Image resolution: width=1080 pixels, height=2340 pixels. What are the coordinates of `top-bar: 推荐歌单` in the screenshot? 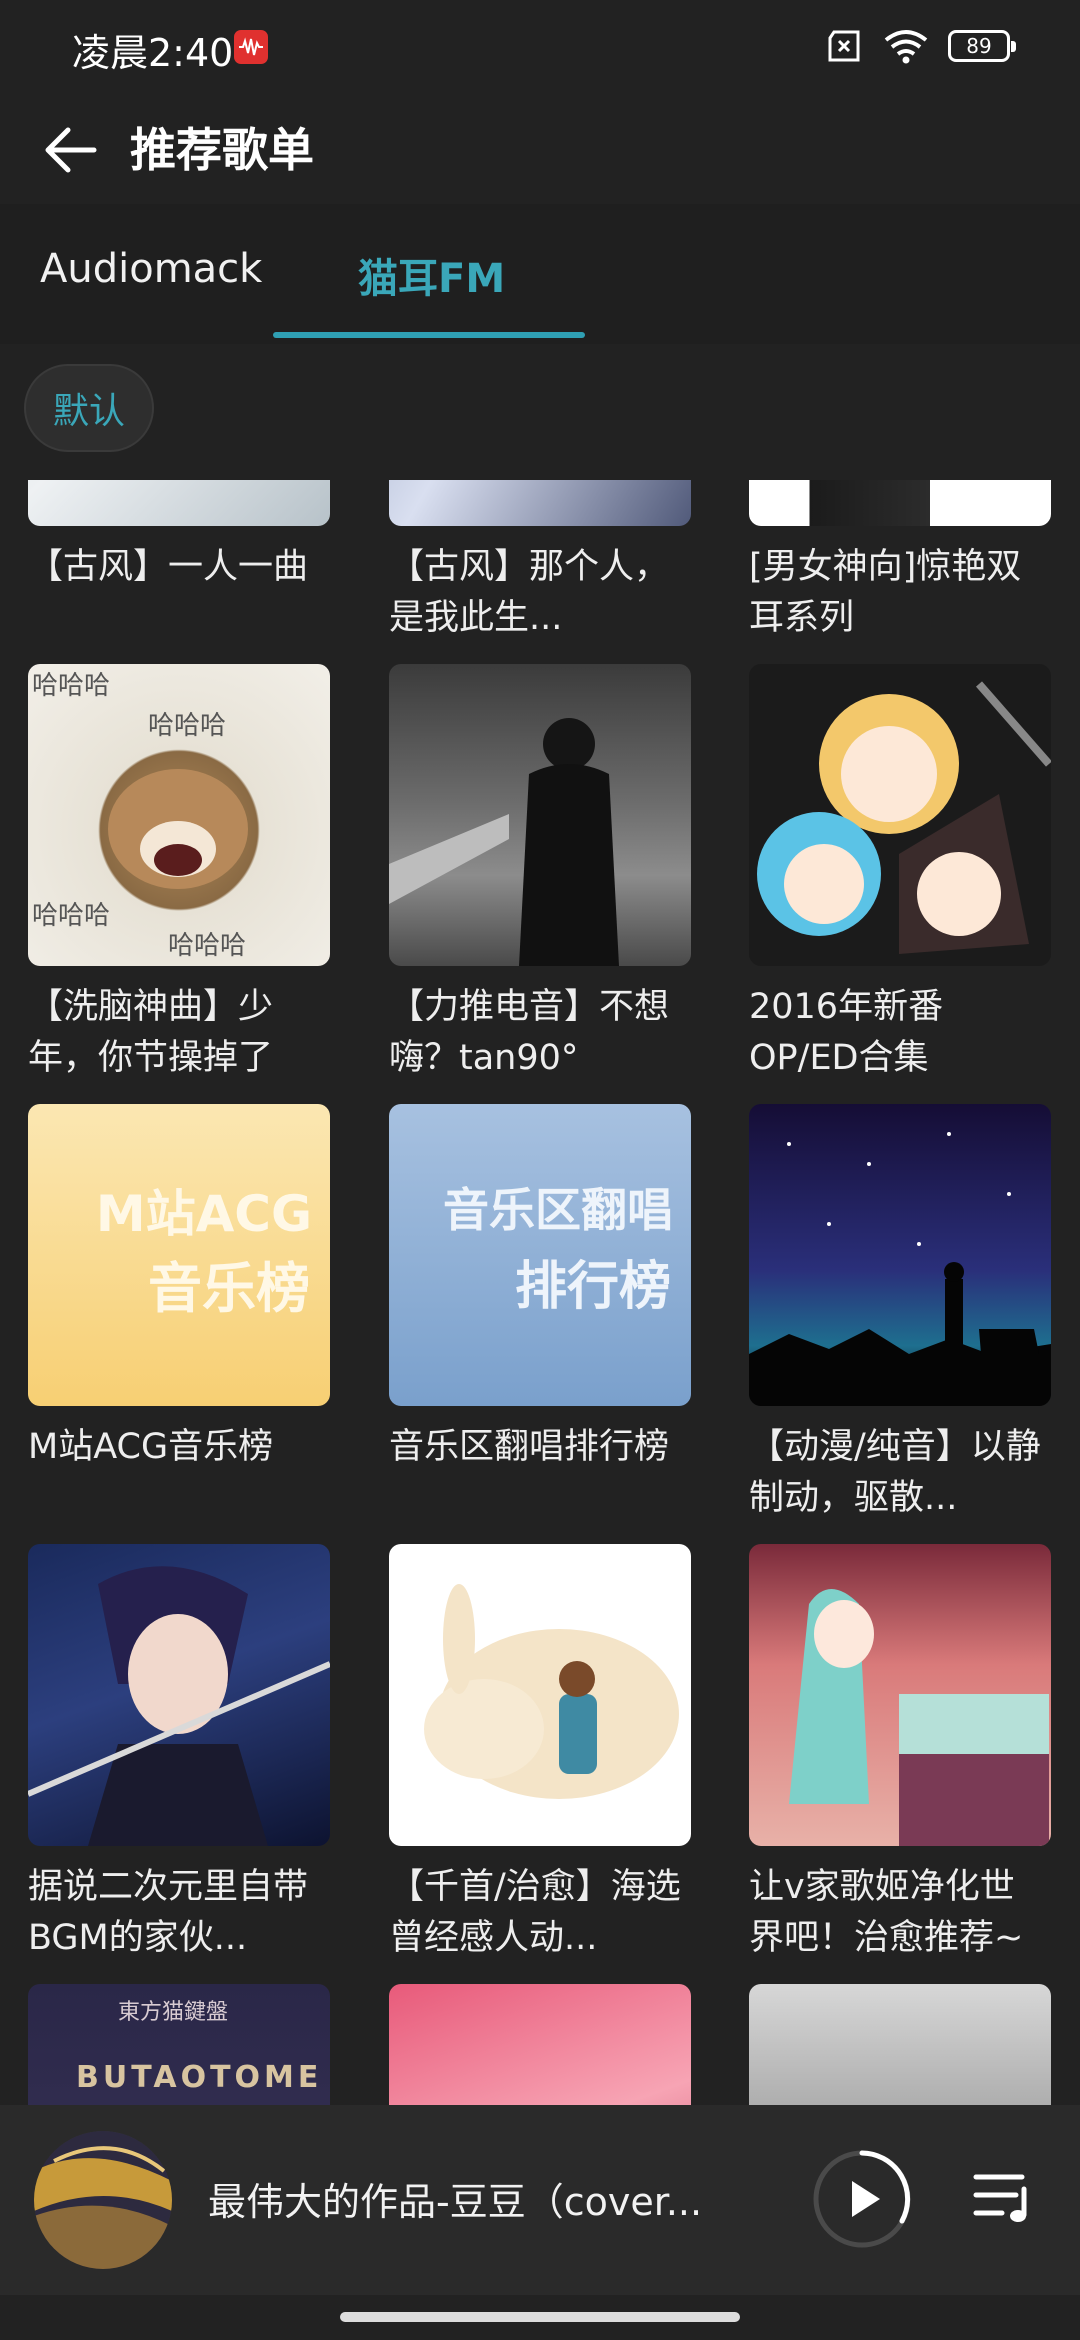 It's located at (540, 150).